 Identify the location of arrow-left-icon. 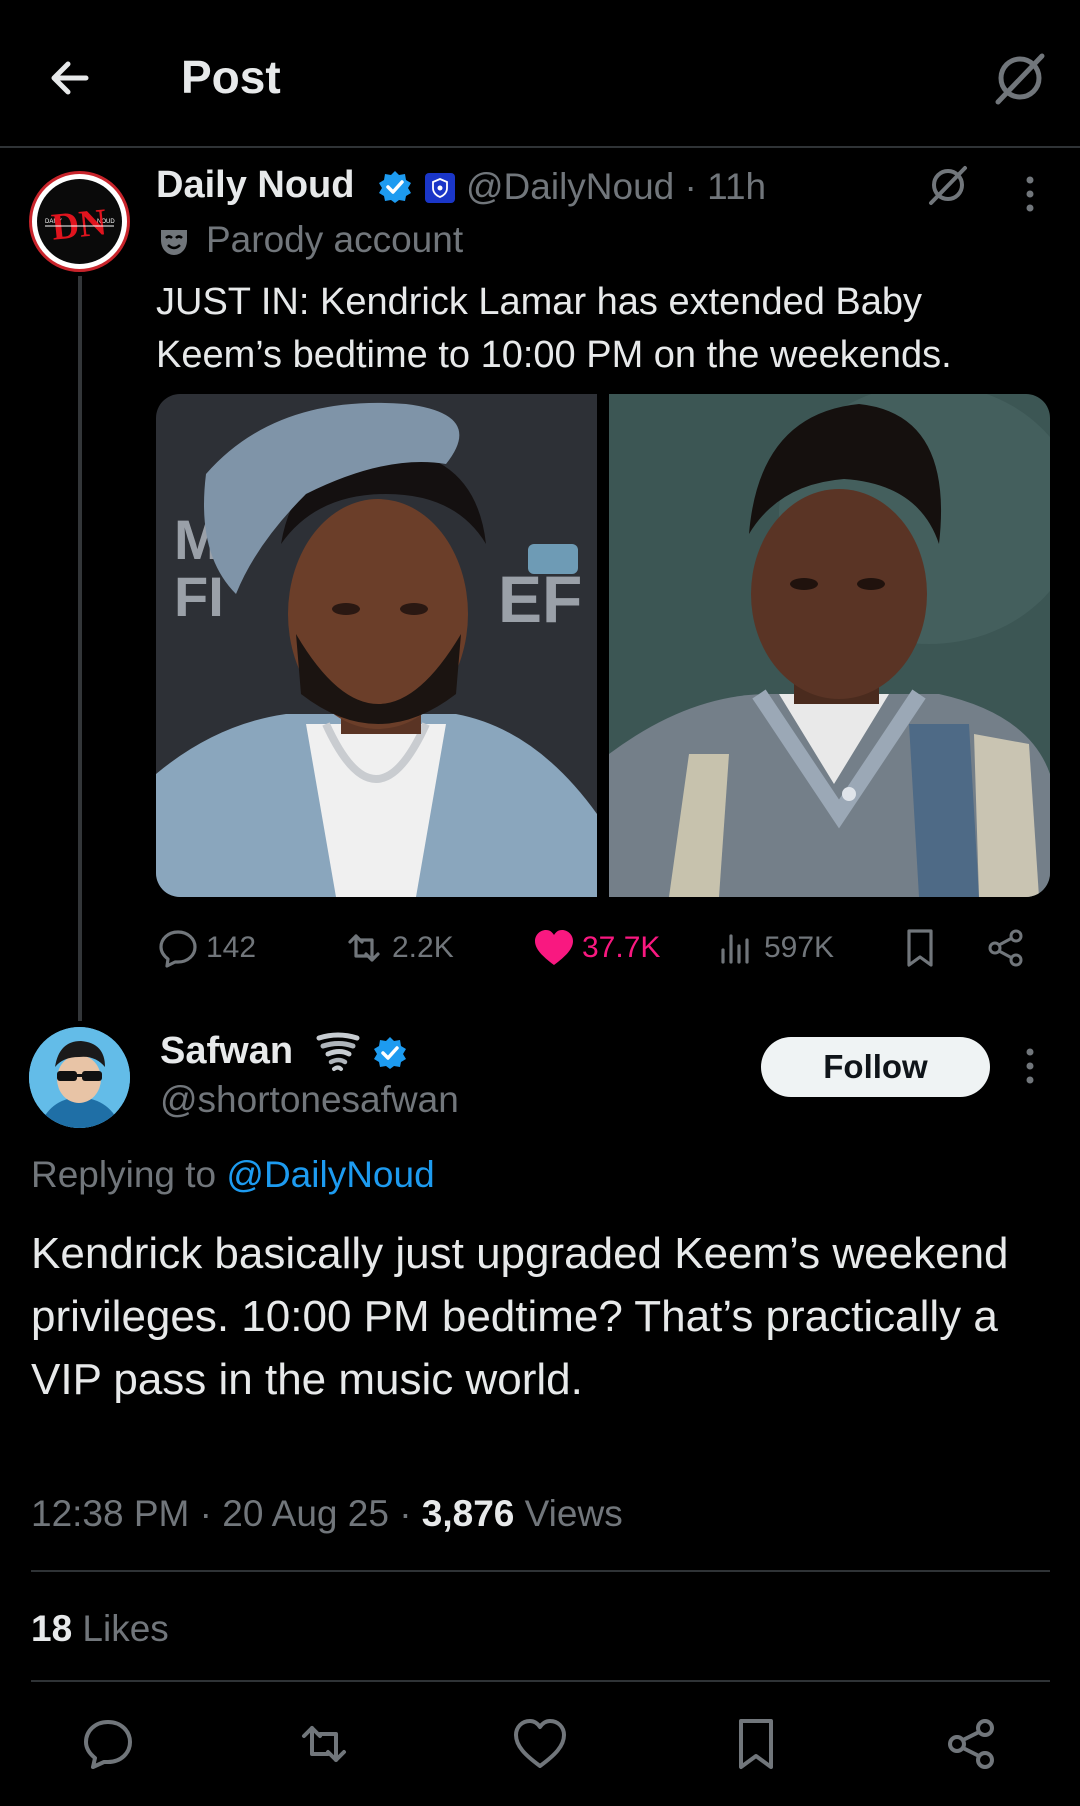
(70, 78).